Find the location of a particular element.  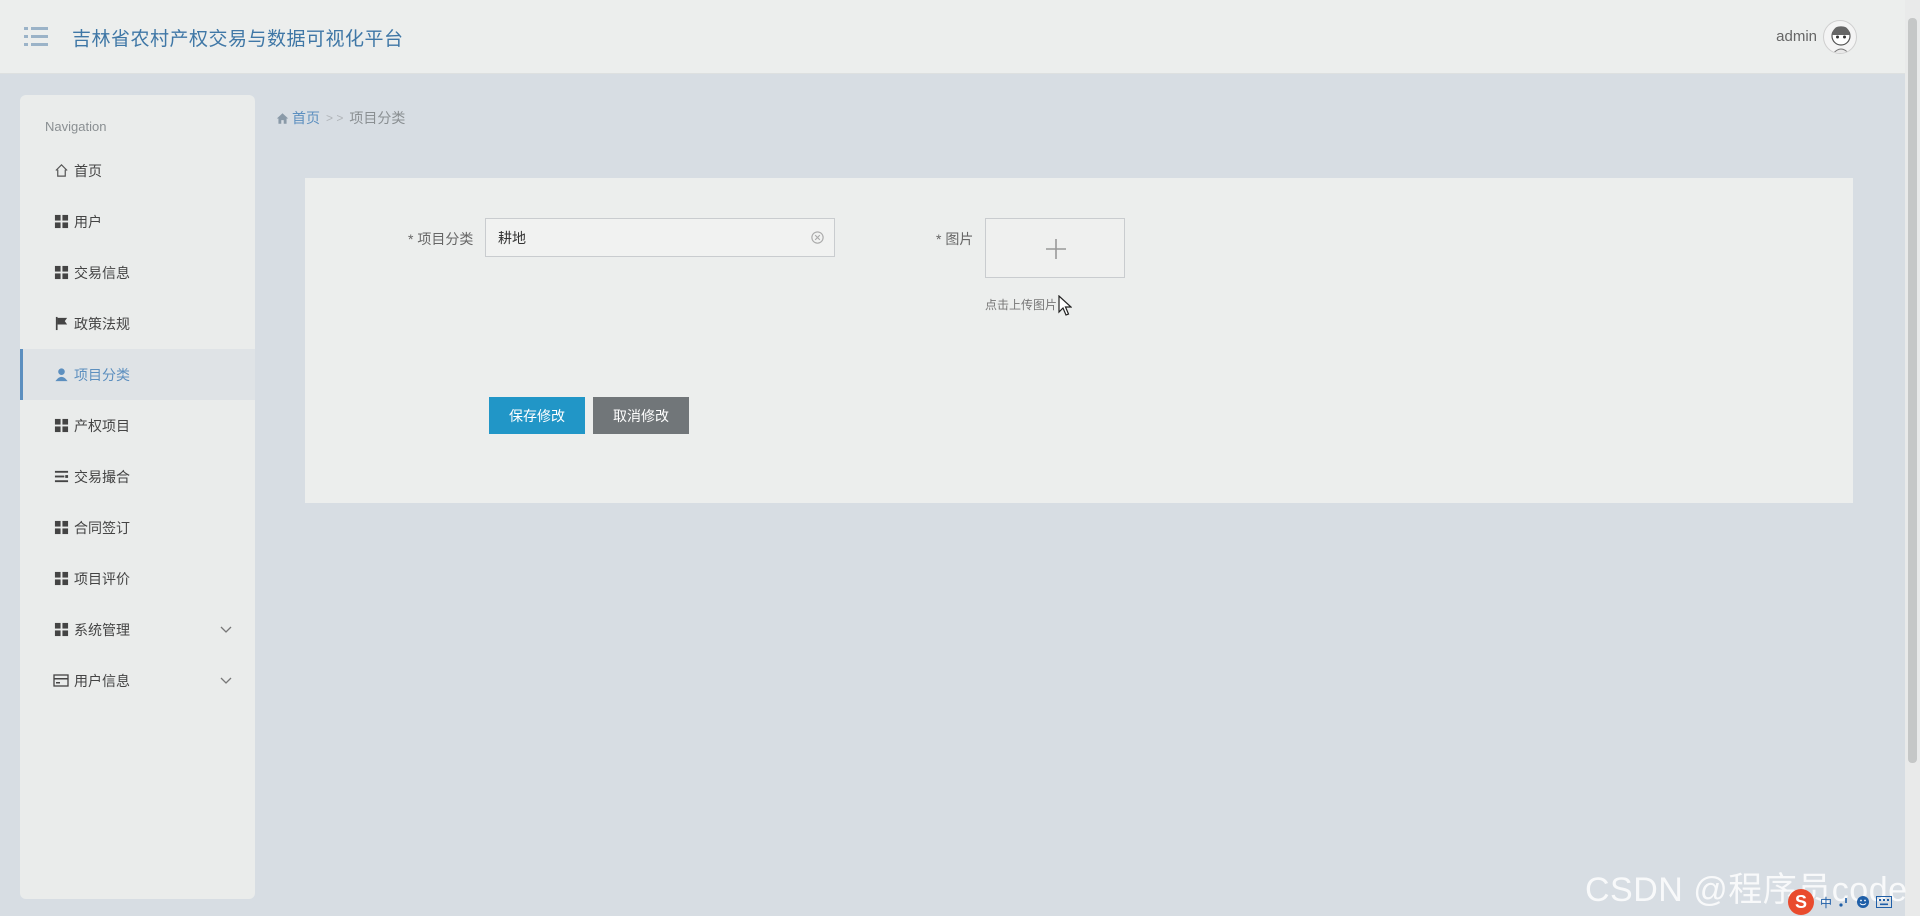

category-input-value: 耕地 is located at coordinates (512, 237).